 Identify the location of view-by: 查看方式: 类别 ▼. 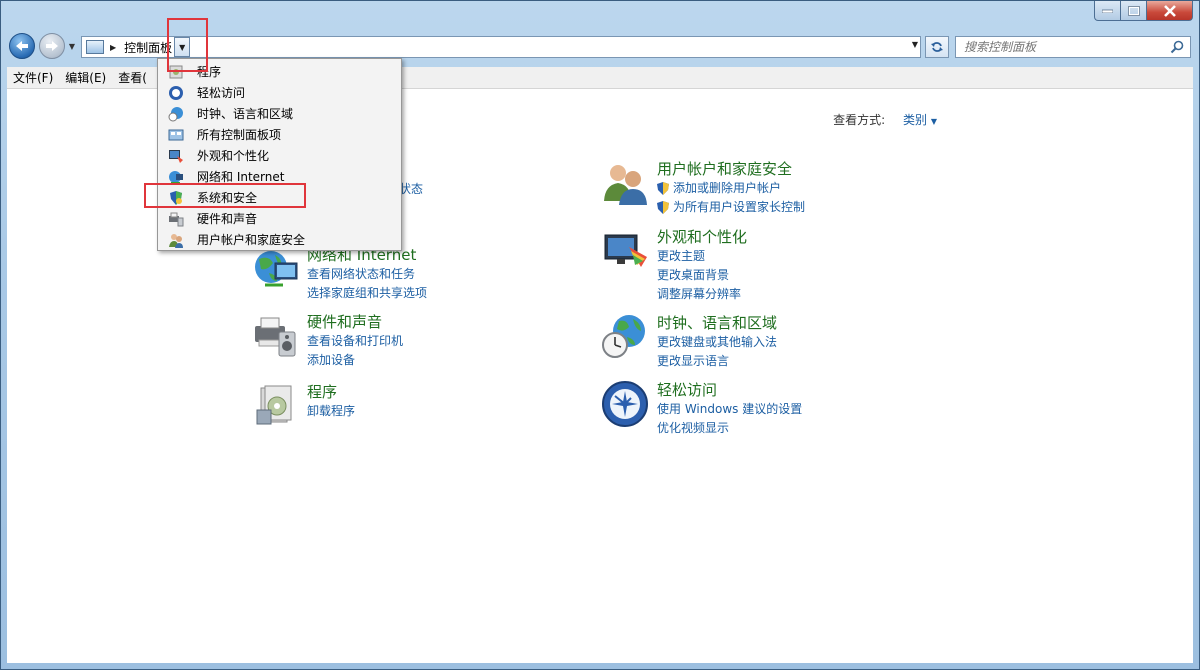
(885, 119).